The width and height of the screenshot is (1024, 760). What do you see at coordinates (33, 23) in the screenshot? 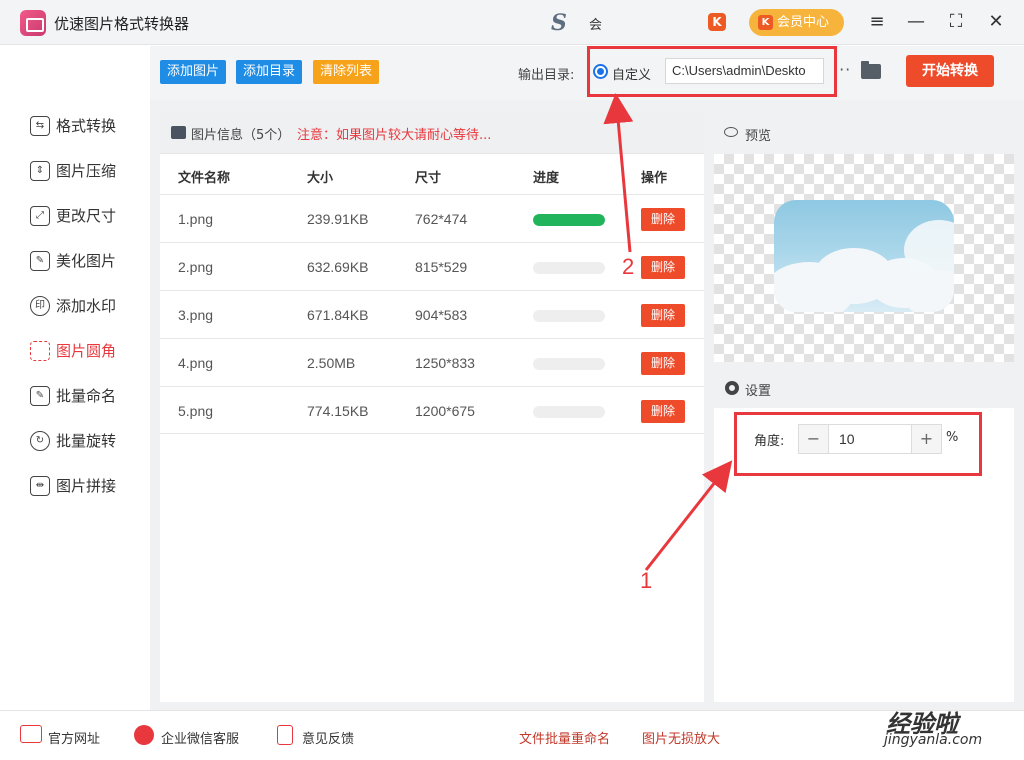
I see `app-logo-icon` at bounding box center [33, 23].